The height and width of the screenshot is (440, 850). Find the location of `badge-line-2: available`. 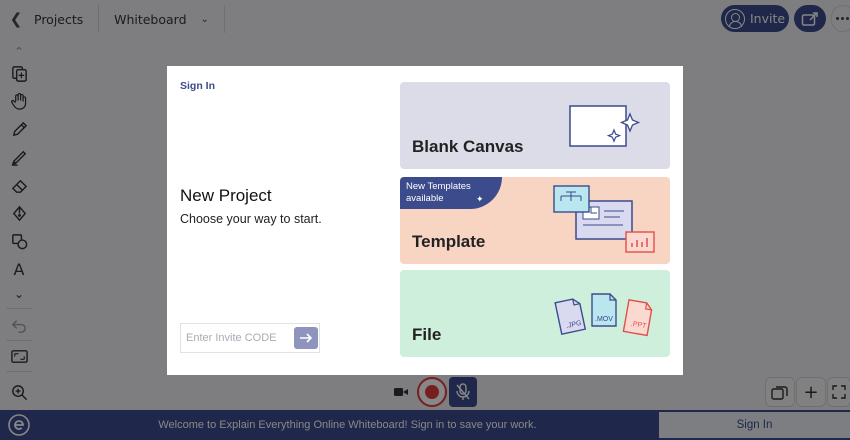

badge-line-2: available is located at coordinates (425, 198).